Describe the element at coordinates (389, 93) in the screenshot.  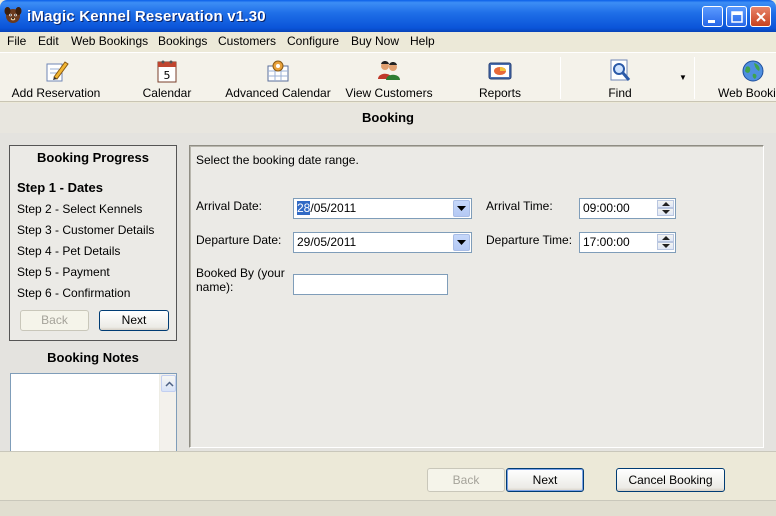
I see `view-customers-label: View Customers` at that location.